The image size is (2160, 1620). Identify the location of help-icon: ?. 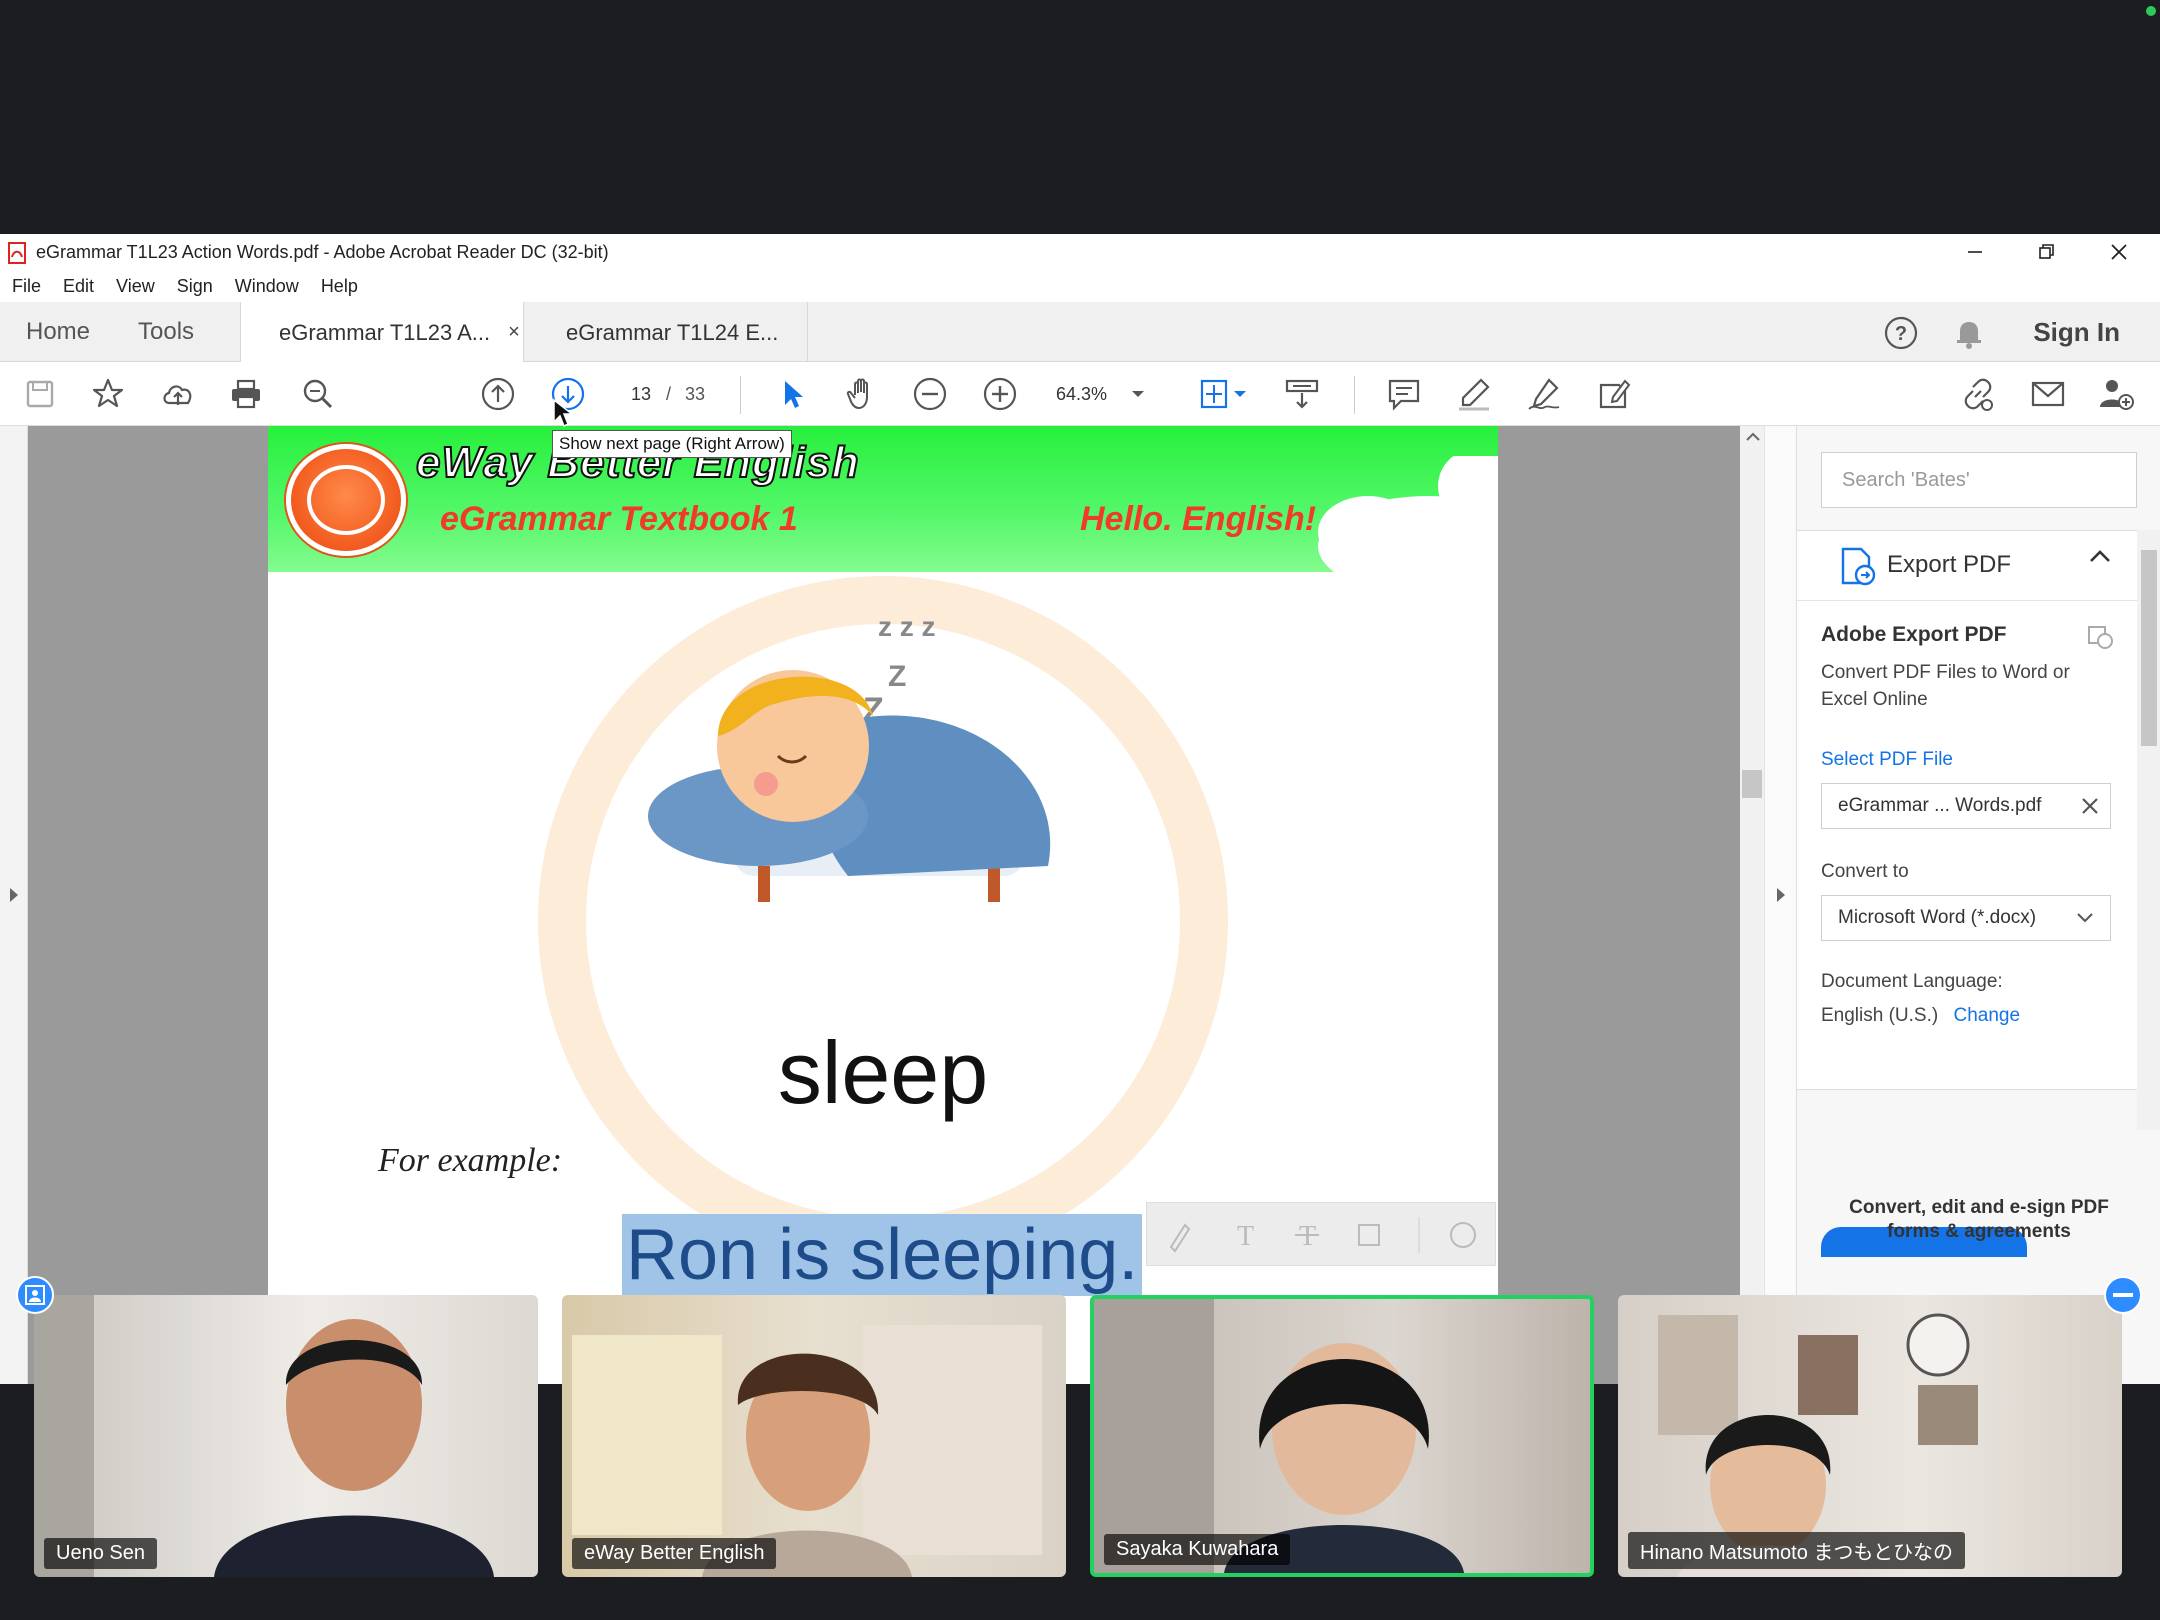
(1901, 333).